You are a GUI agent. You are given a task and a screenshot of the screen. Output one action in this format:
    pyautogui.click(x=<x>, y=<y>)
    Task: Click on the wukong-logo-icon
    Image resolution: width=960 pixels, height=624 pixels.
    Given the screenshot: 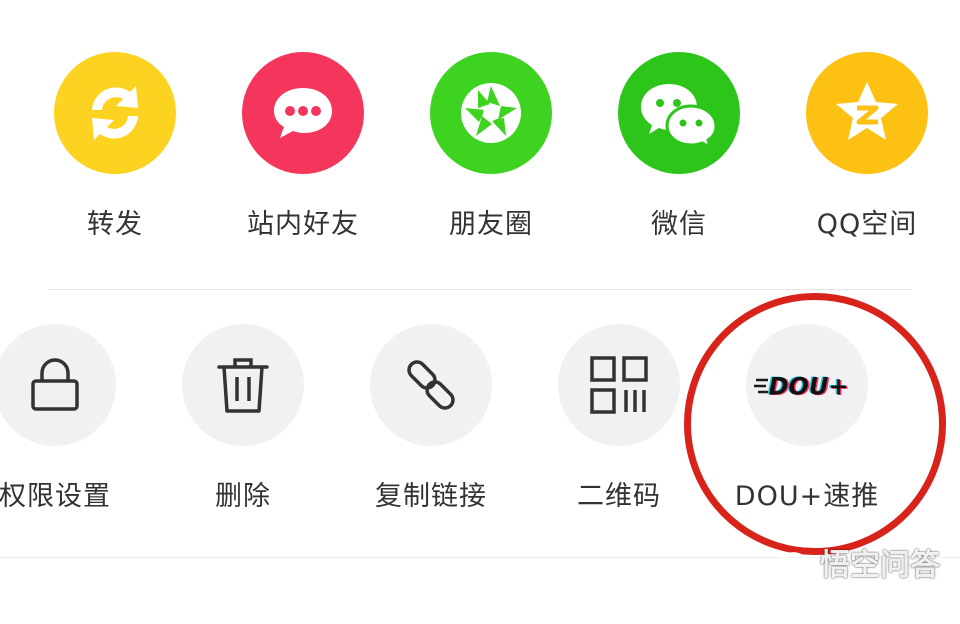 What is the action you would take?
    pyautogui.click(x=794, y=564)
    